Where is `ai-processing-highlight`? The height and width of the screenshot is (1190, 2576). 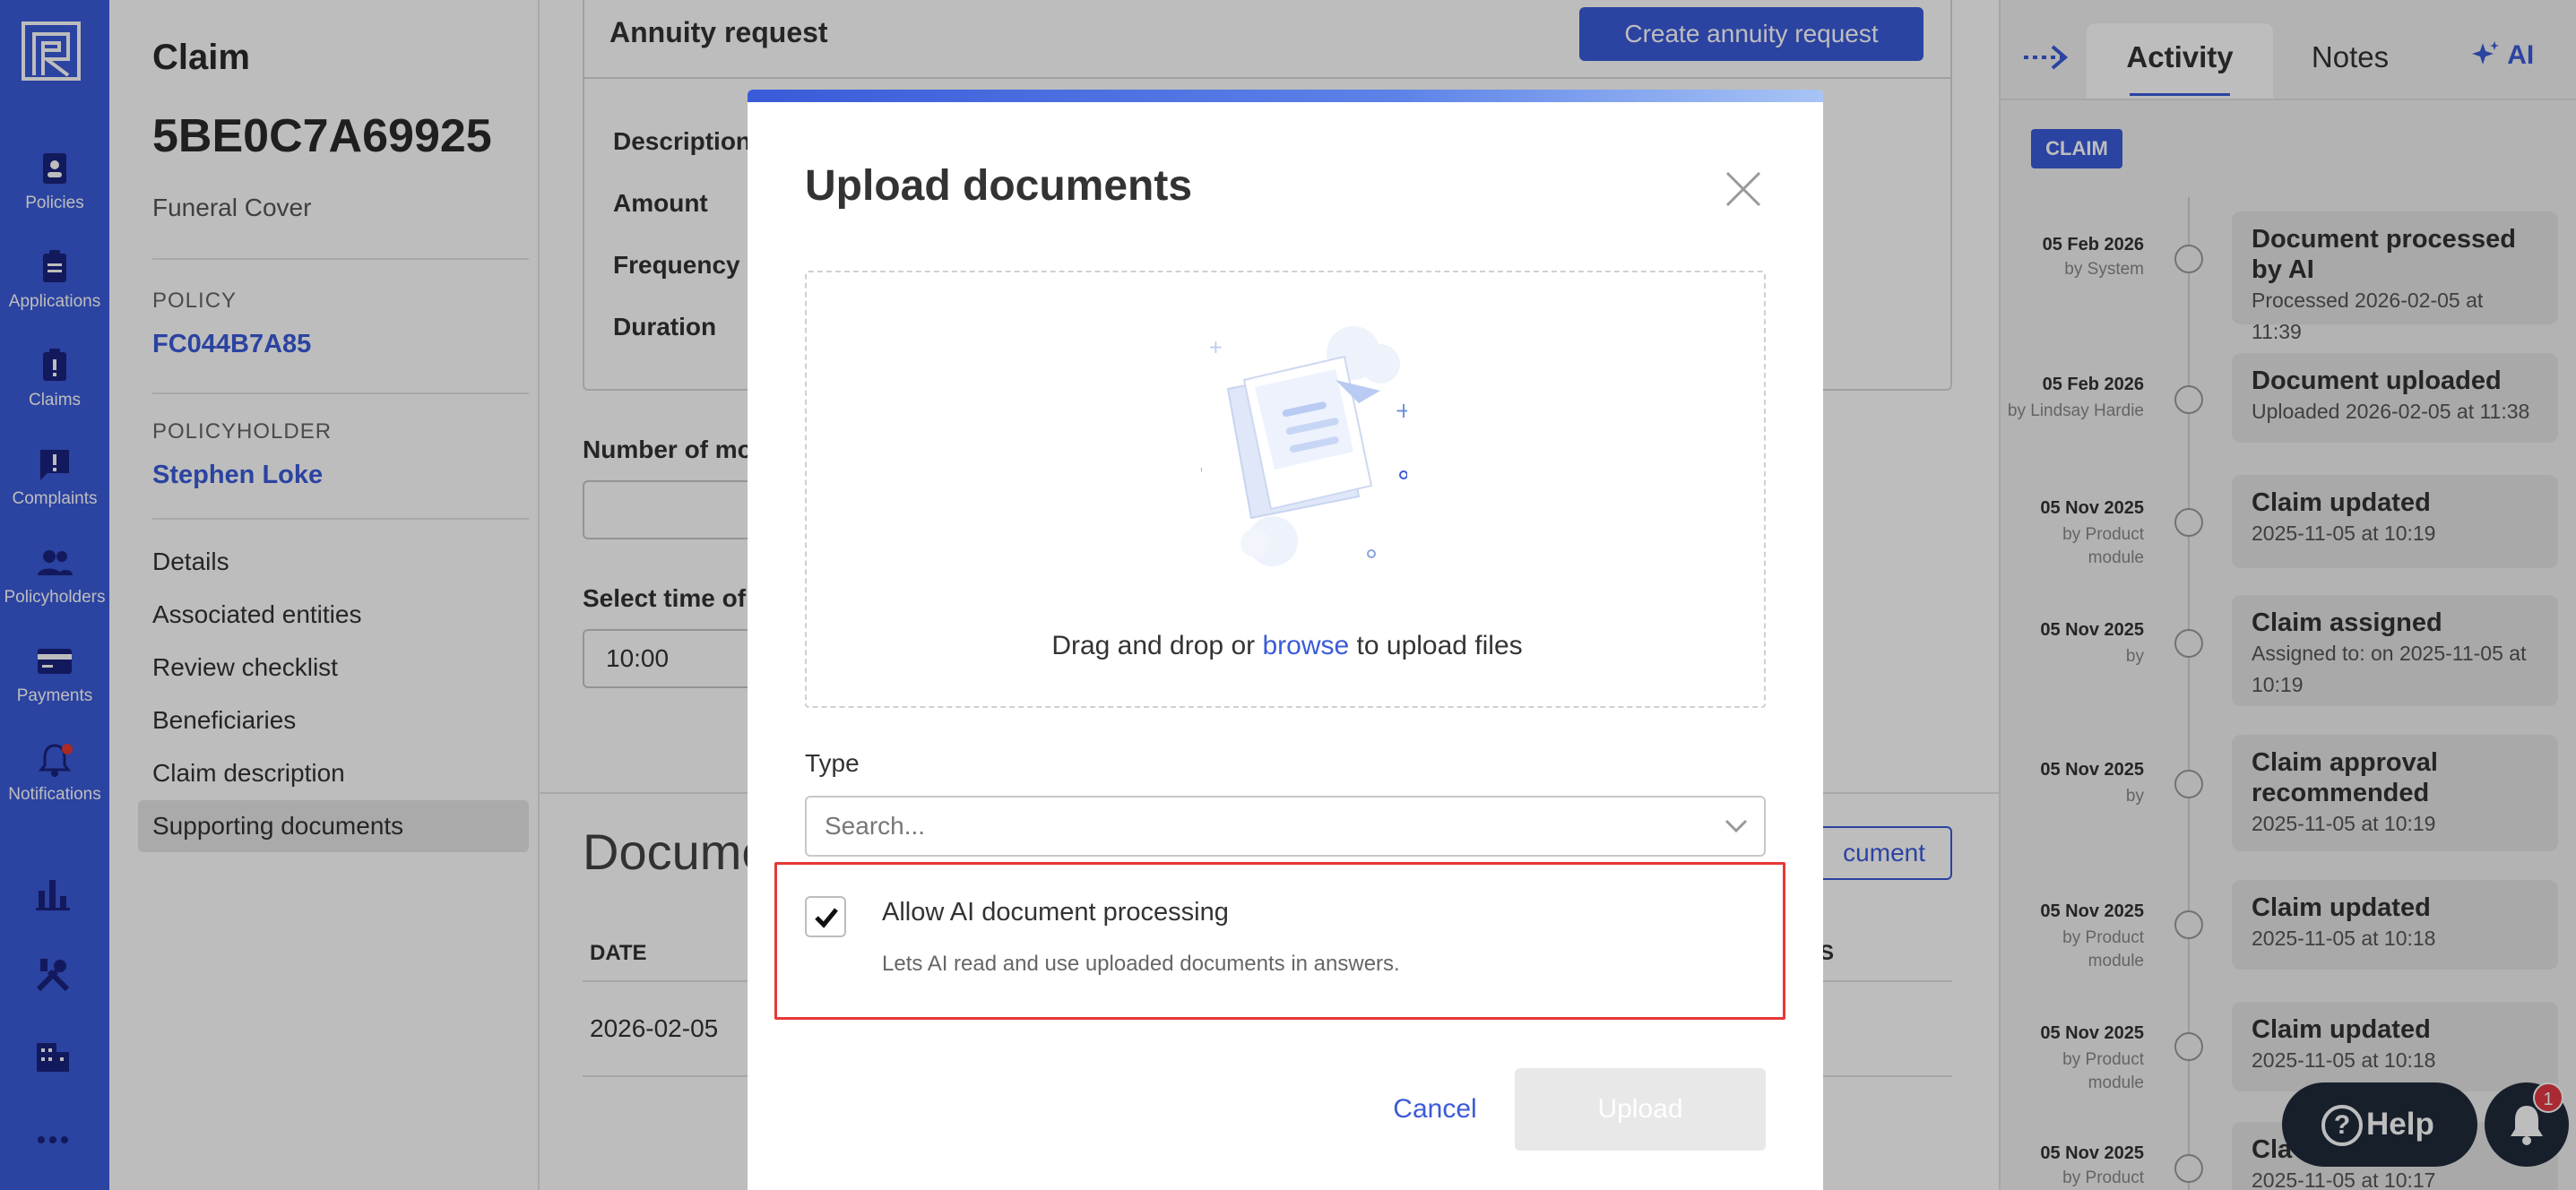 ai-processing-highlight is located at coordinates (1279, 941).